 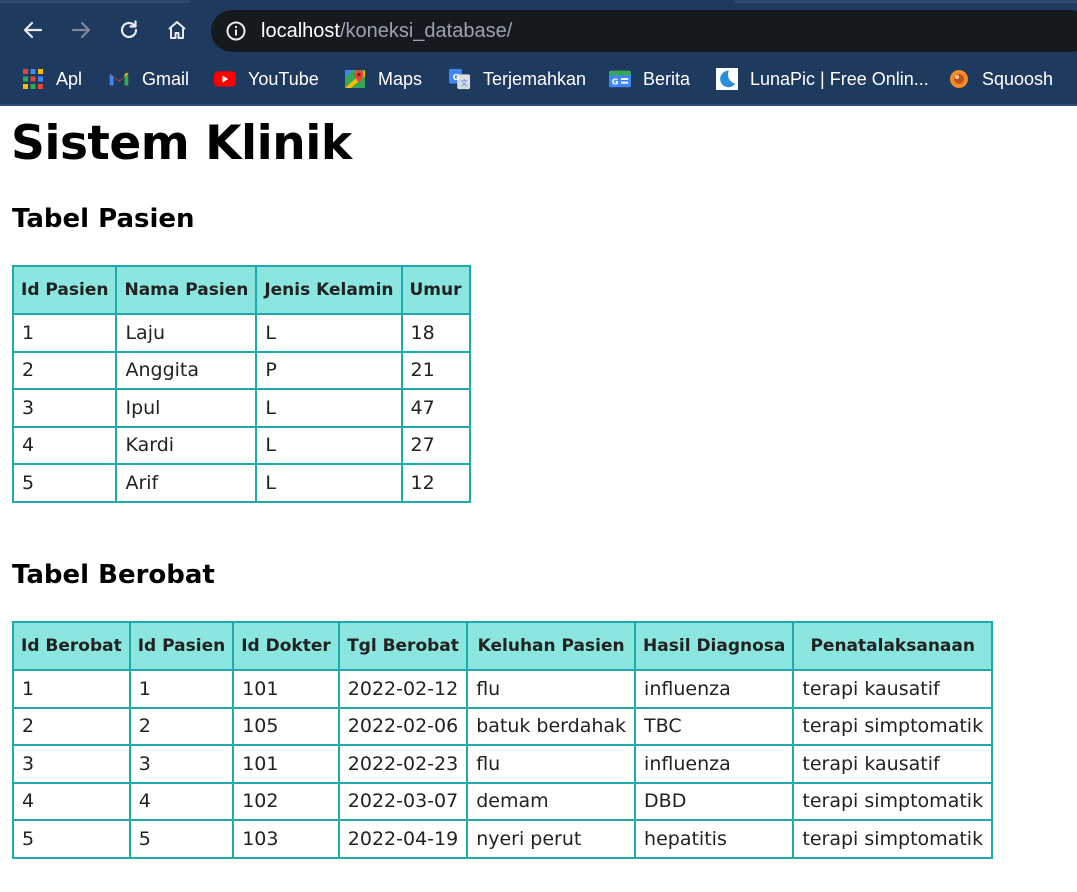 I want to click on table-row: 3 Ipul L 47, so click(x=241, y=408).